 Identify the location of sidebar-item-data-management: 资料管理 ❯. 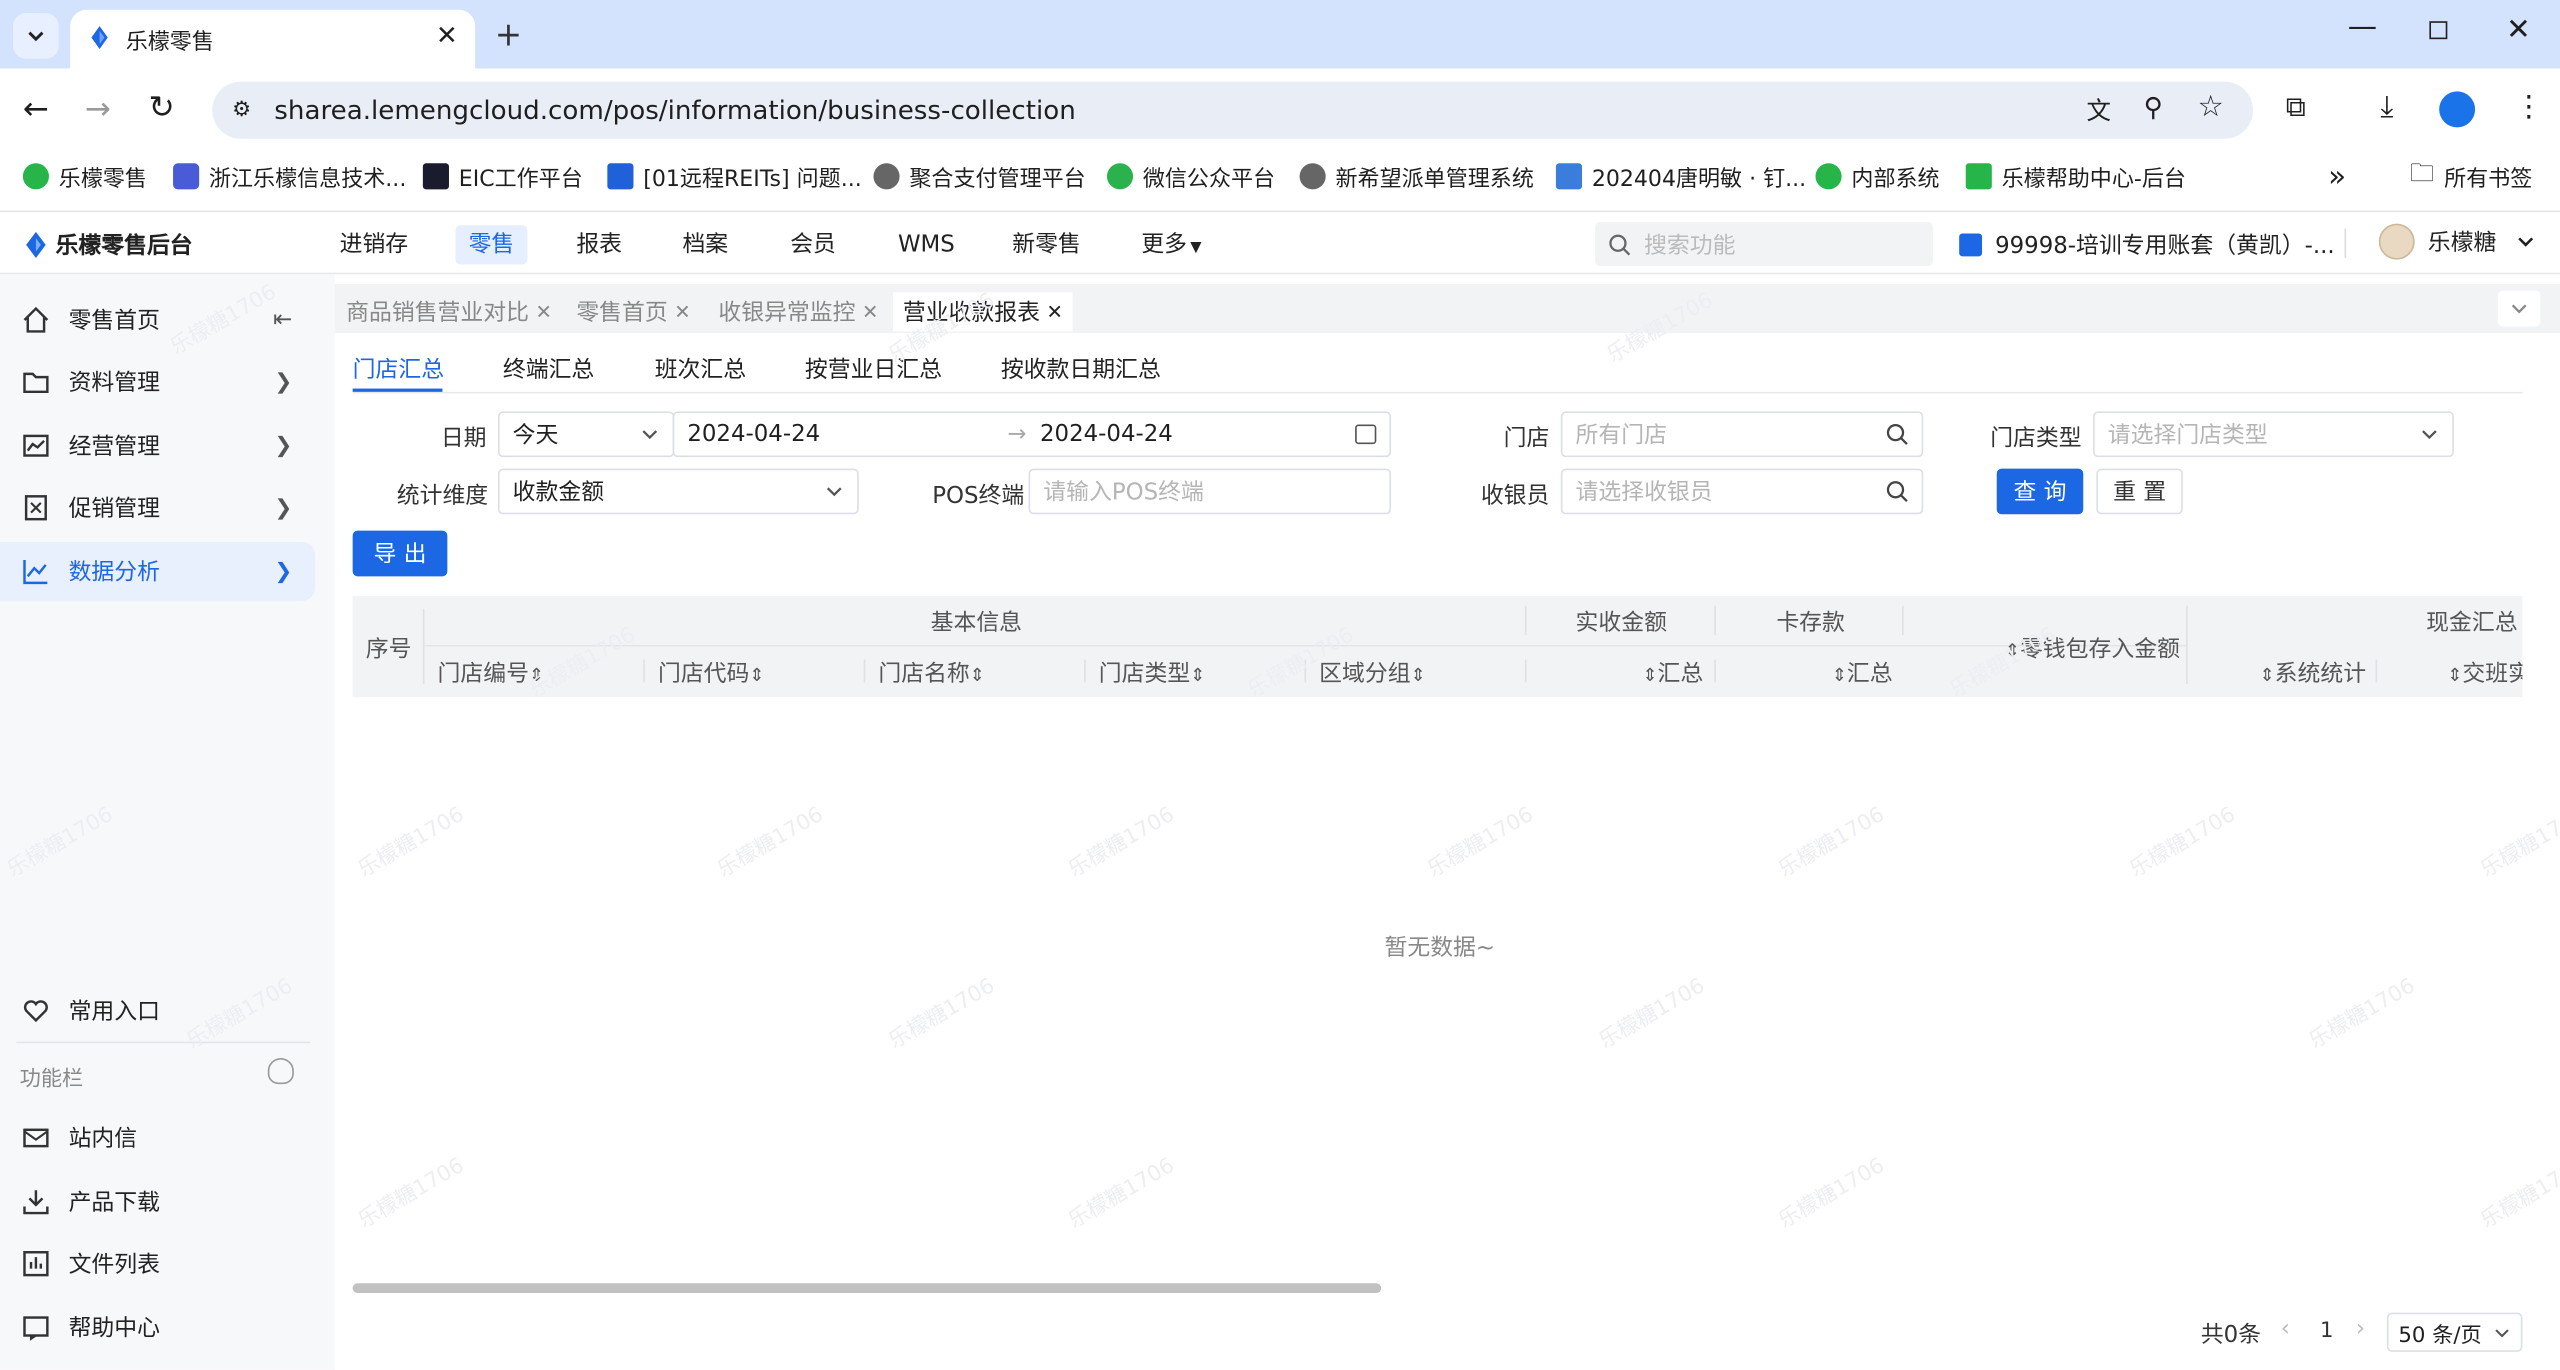
(157, 382).